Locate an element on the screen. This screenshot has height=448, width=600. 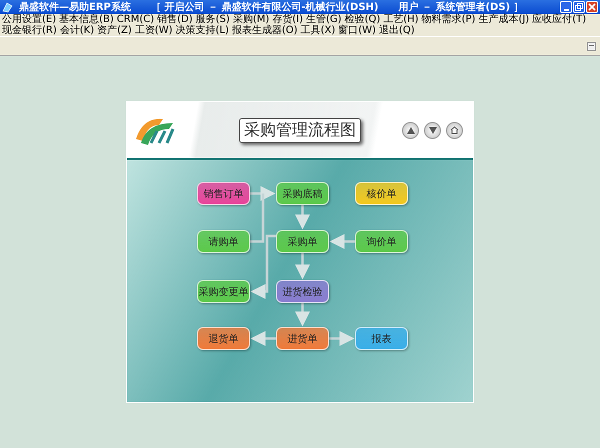
menu-item: 基本信息(B) is located at coordinates (86, 19).